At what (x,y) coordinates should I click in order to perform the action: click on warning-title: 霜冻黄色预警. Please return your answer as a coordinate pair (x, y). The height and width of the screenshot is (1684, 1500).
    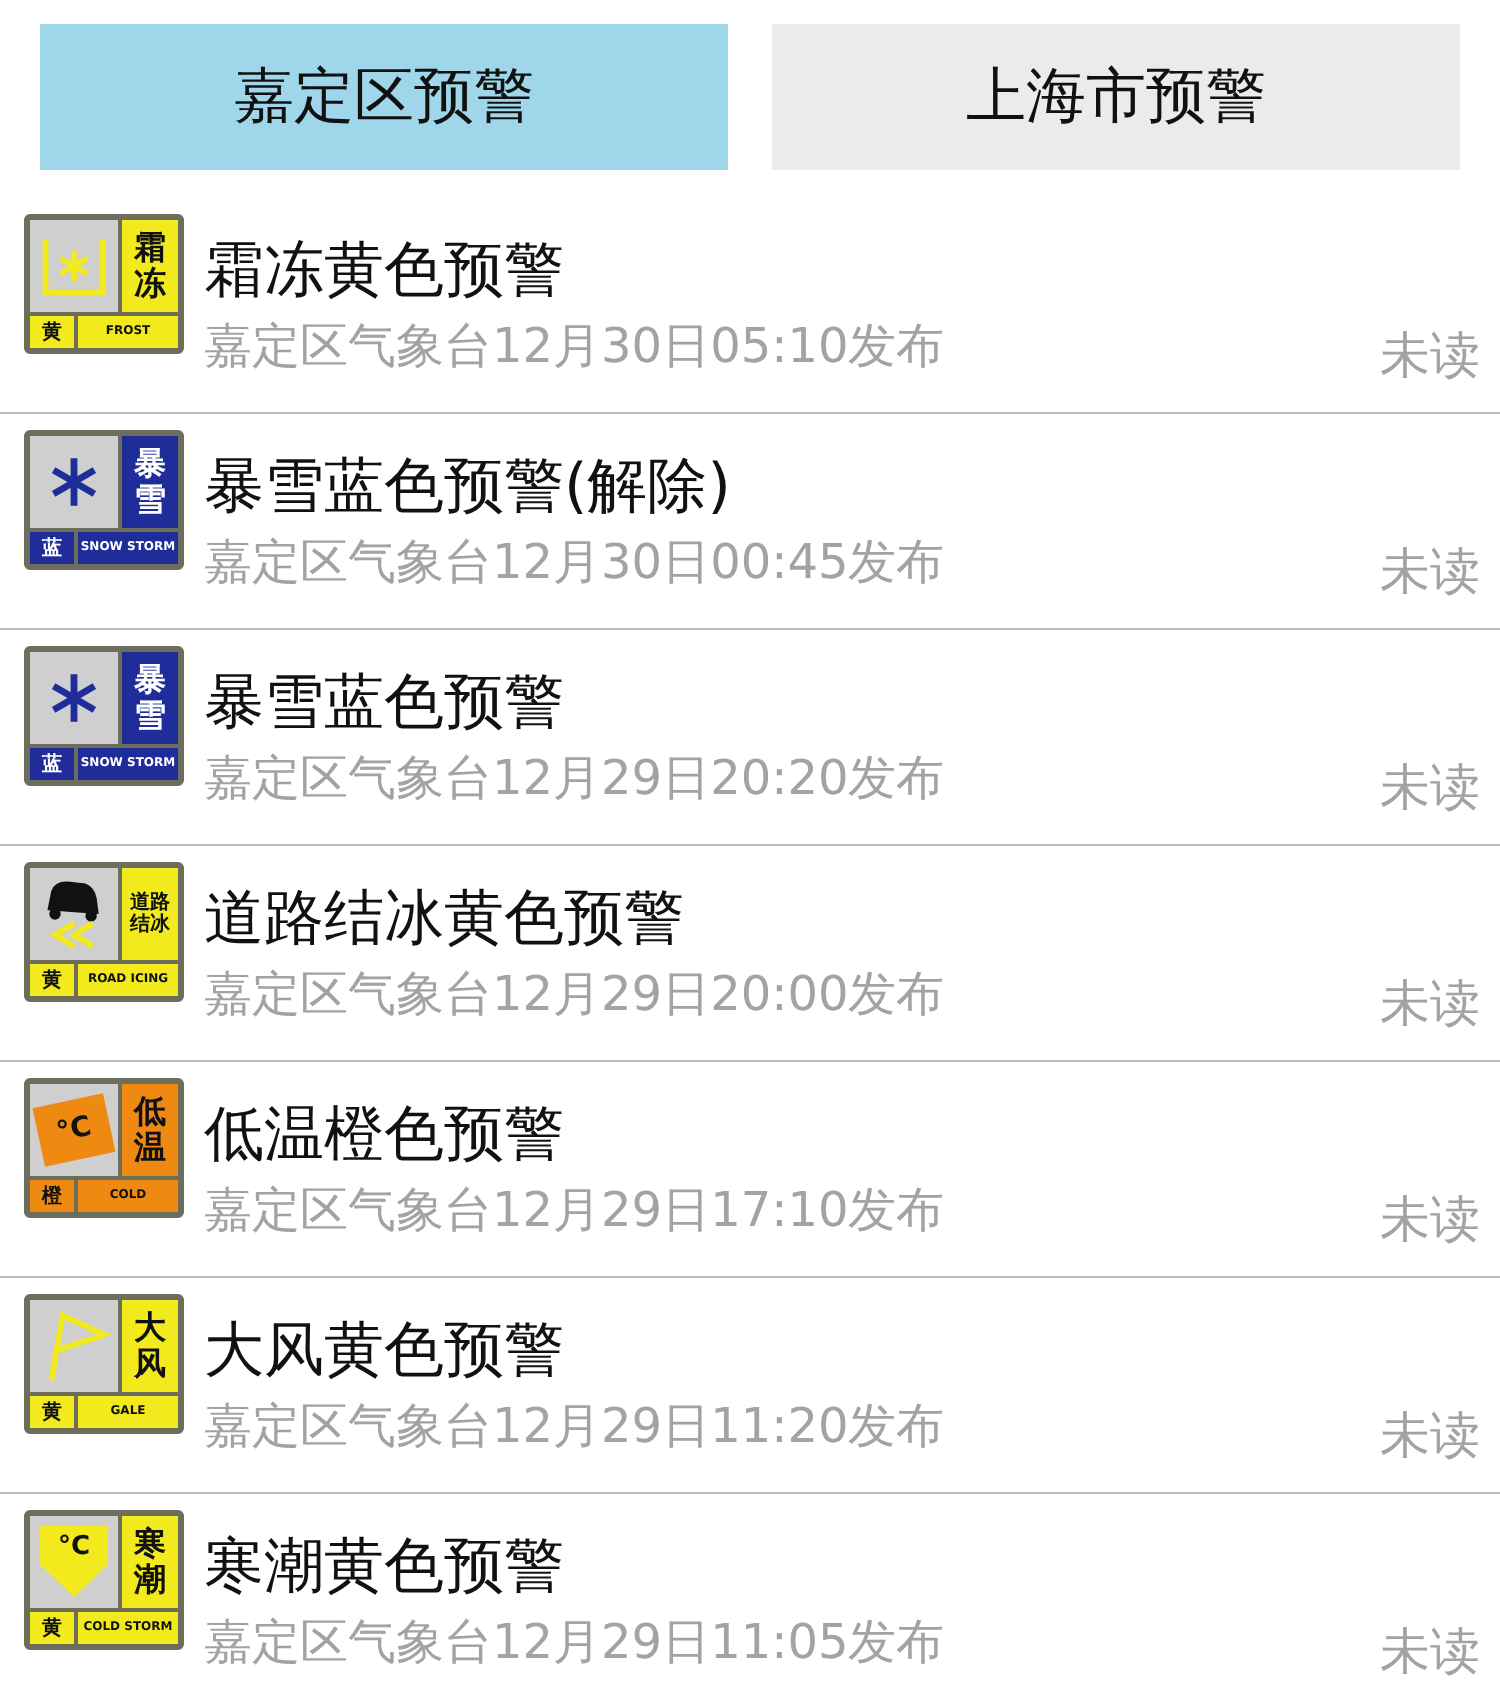
    Looking at the image, I should click on (385, 271).